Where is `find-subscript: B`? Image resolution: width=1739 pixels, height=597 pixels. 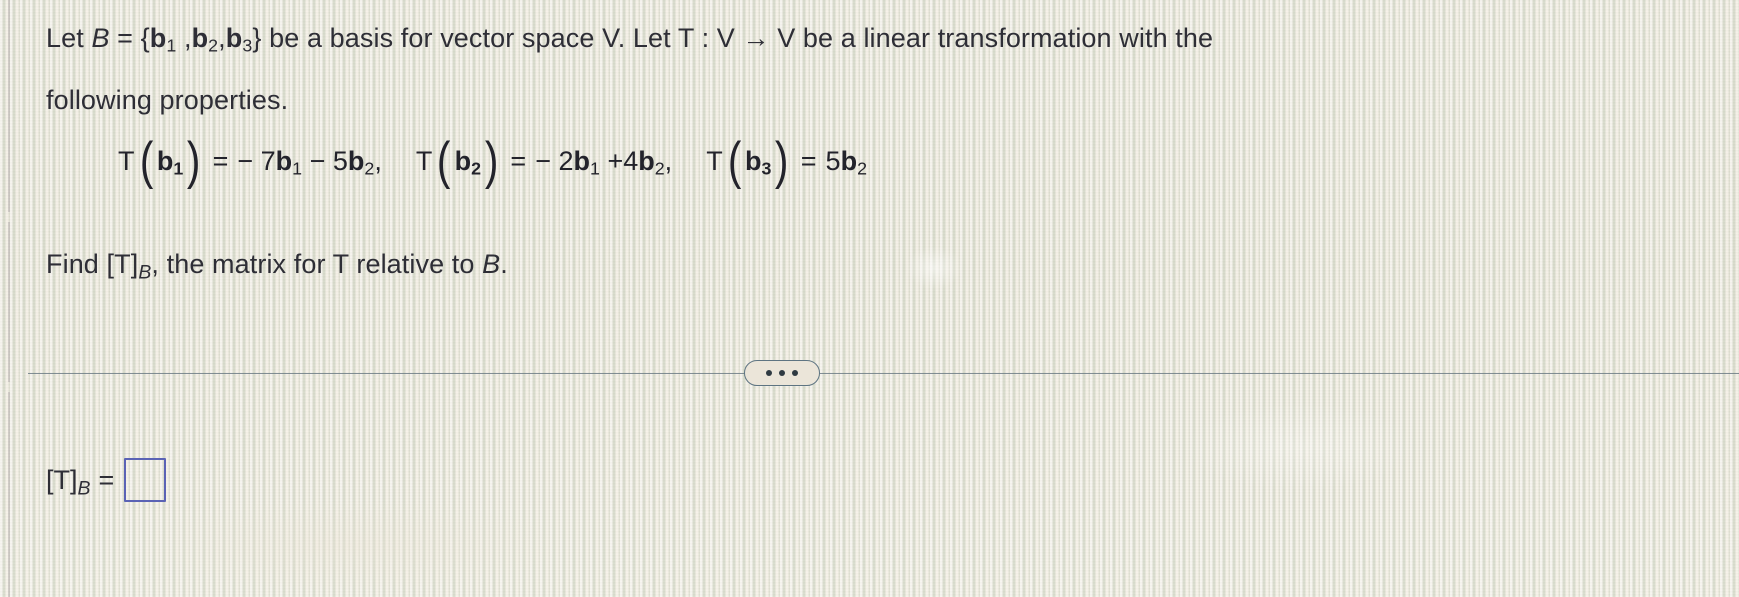 find-subscript: B is located at coordinates (145, 272).